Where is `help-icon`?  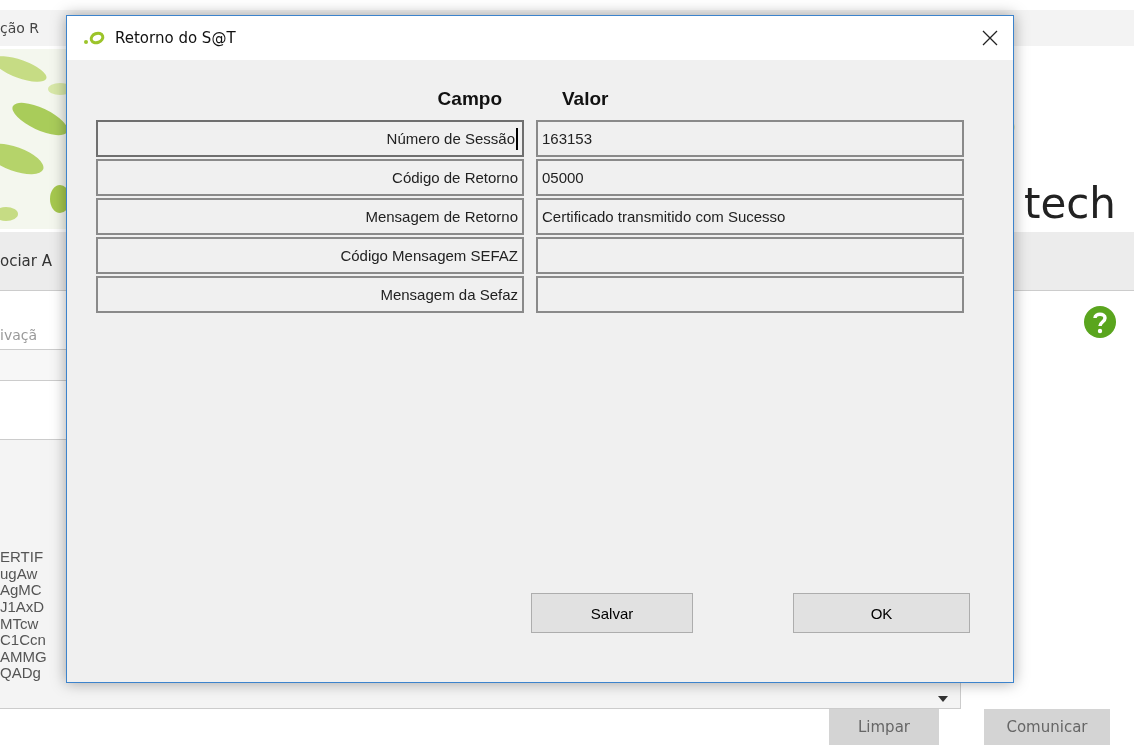 help-icon is located at coordinates (1100, 322).